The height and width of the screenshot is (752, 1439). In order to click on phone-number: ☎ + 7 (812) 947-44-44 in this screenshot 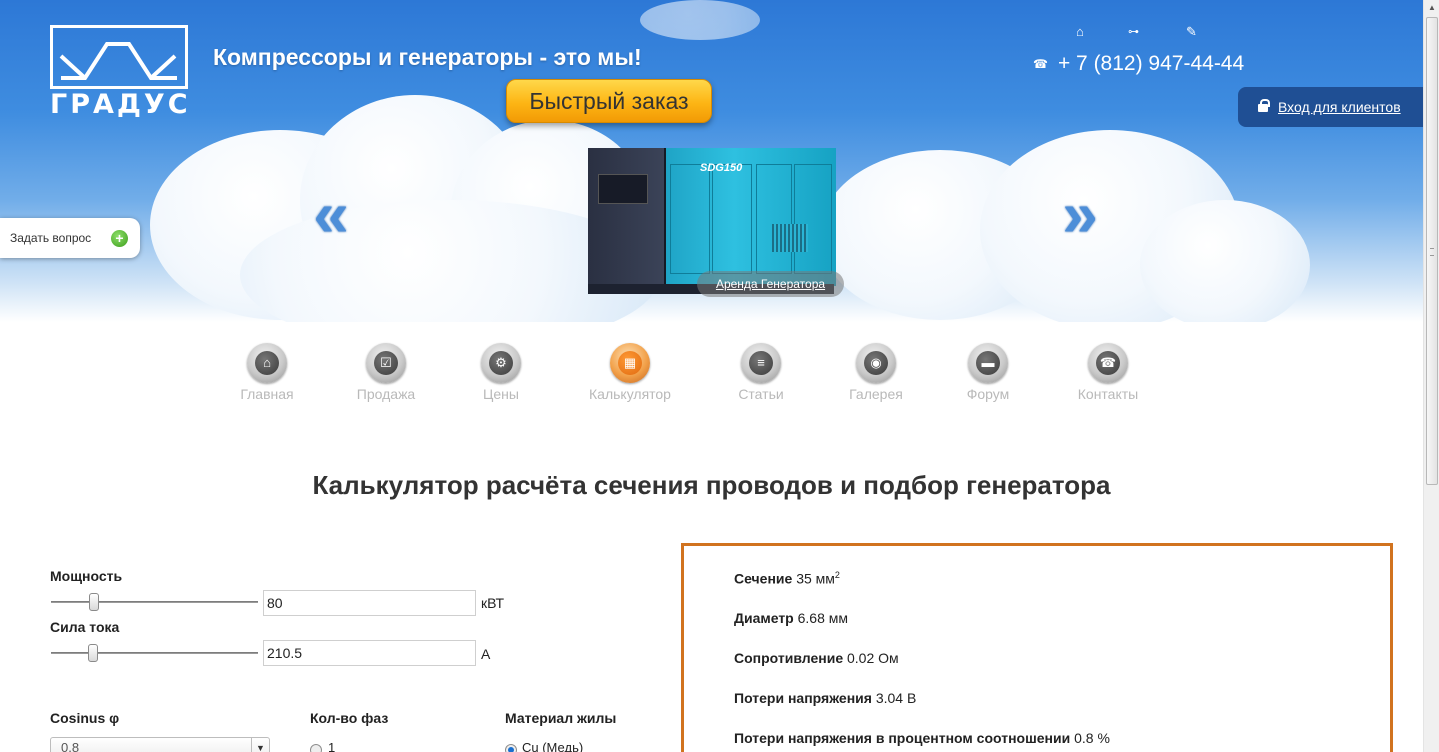, I will do `click(1138, 64)`.